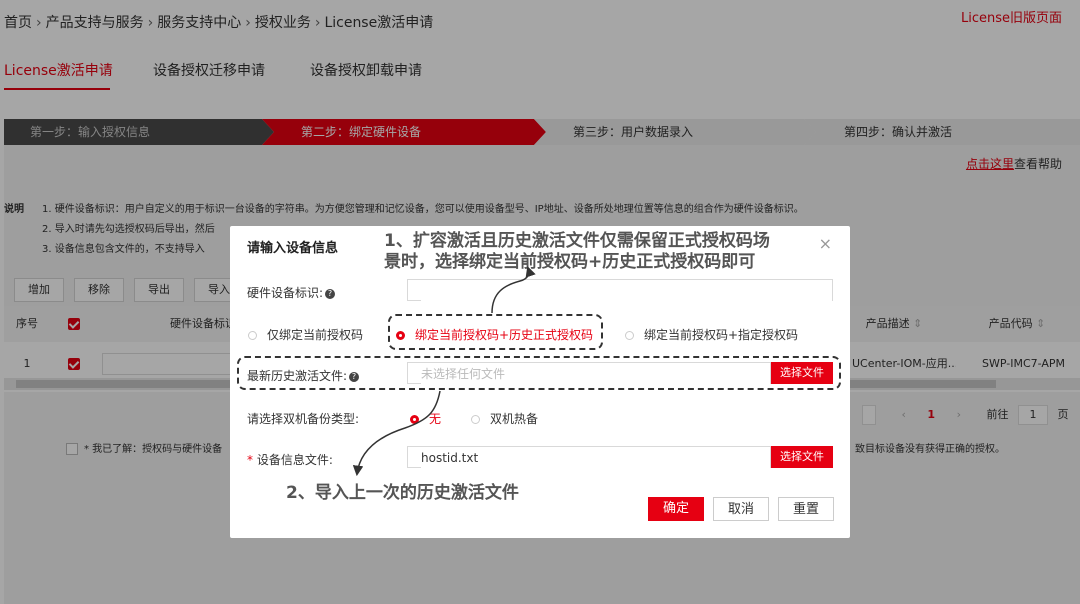  What do you see at coordinates (444, 371) in the screenshot?
I see `annotation-arrows` at bounding box center [444, 371].